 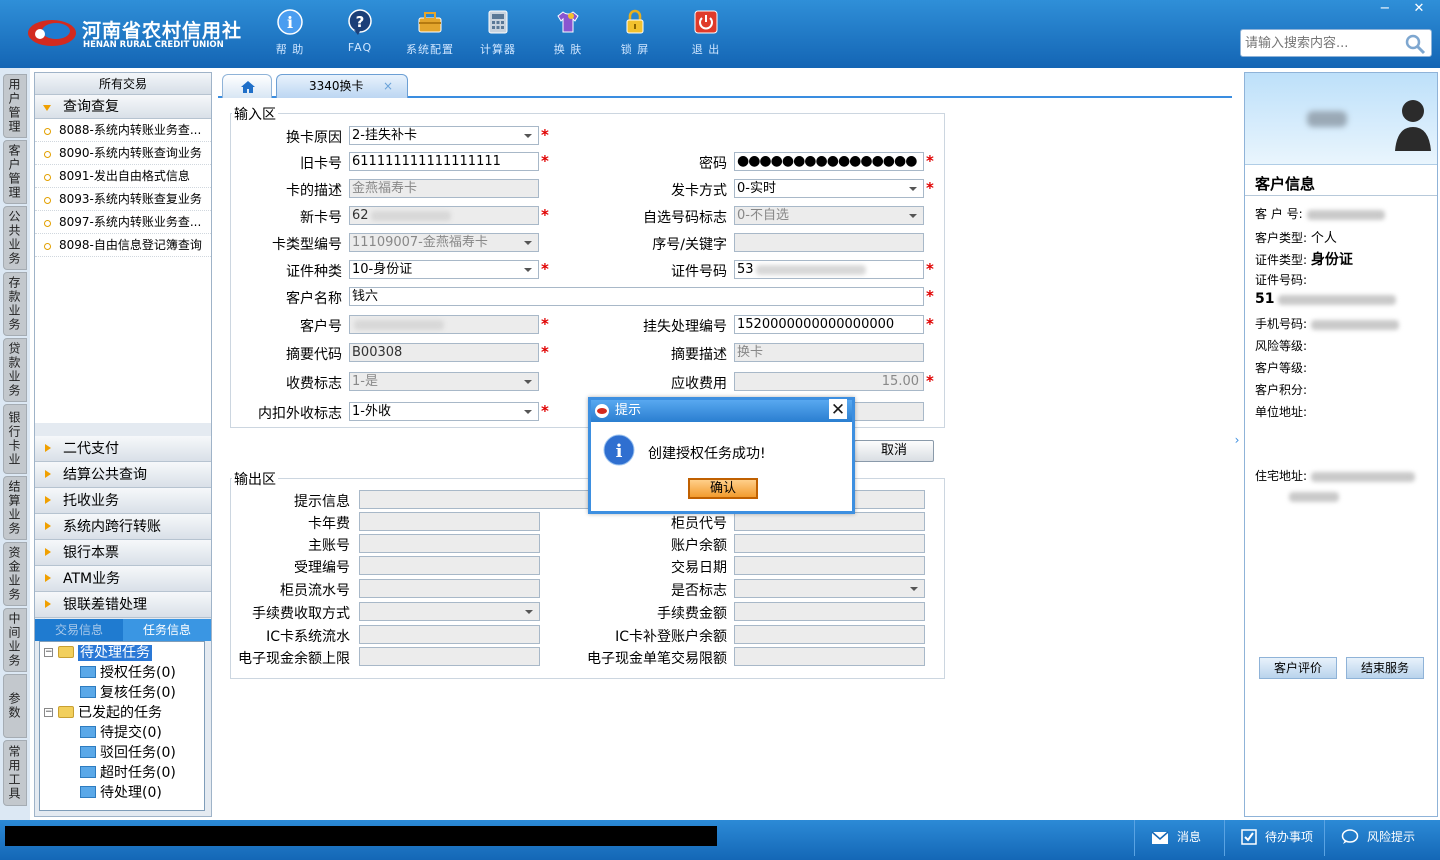 What do you see at coordinates (444, 188) in the screenshot?
I see `card-desc-field: 金燕福寿卡` at bounding box center [444, 188].